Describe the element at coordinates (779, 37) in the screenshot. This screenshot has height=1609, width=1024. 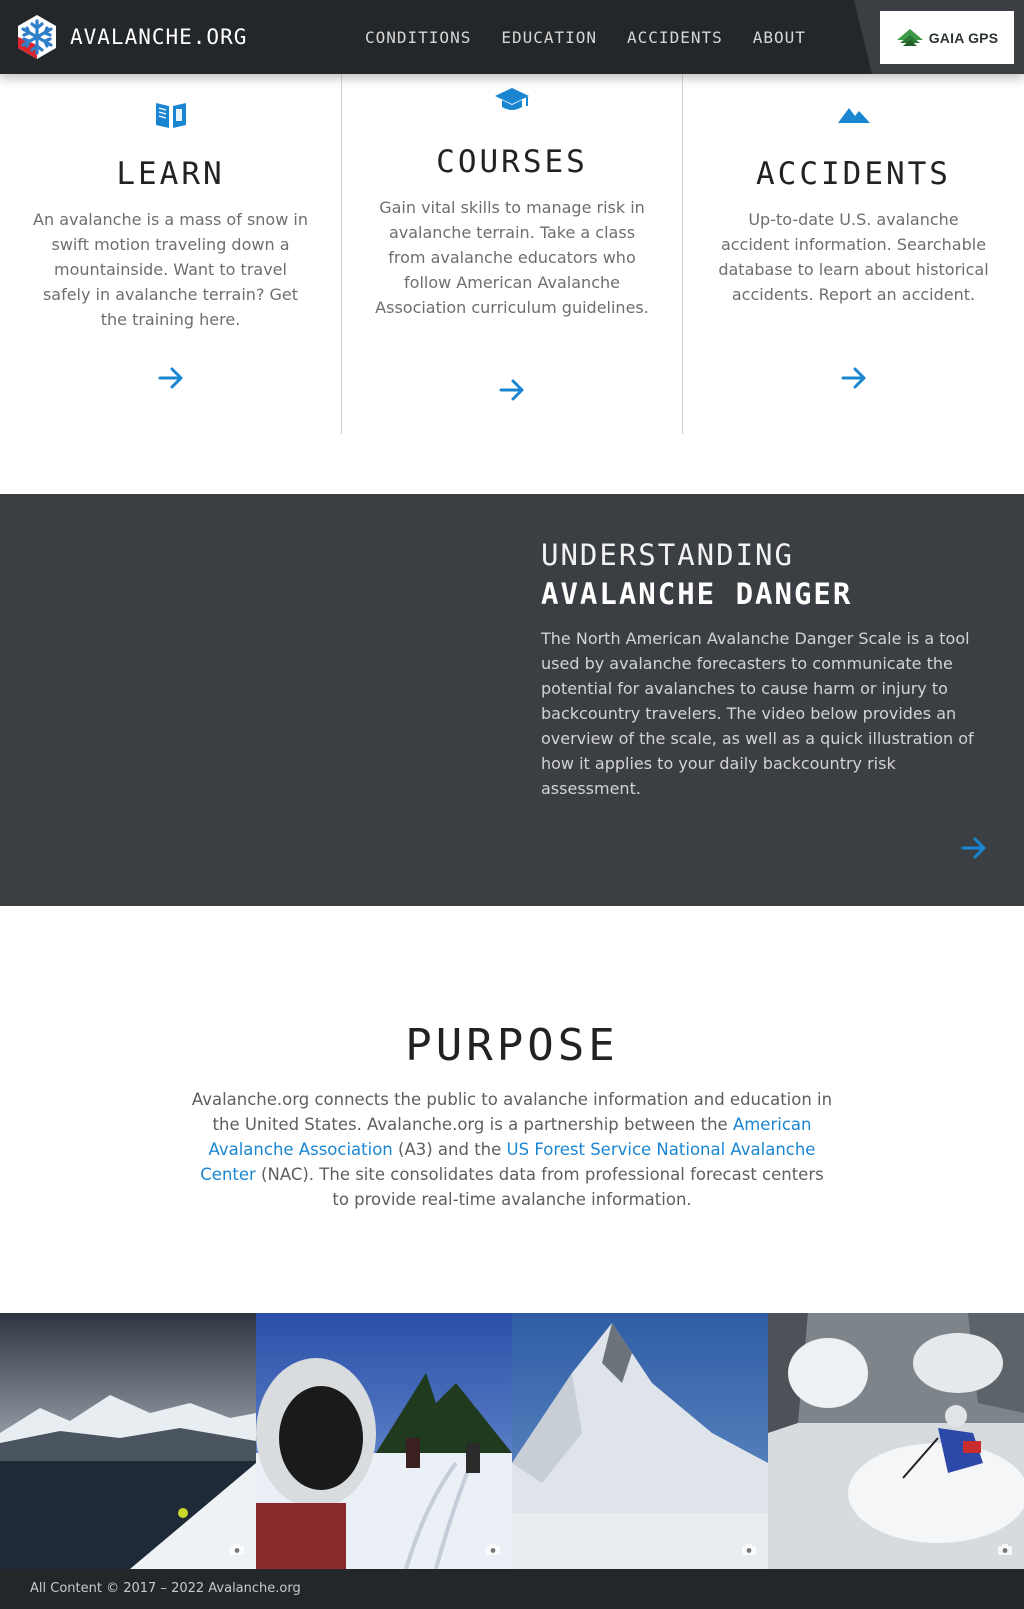
I see `nav-about: ABOUT` at that location.